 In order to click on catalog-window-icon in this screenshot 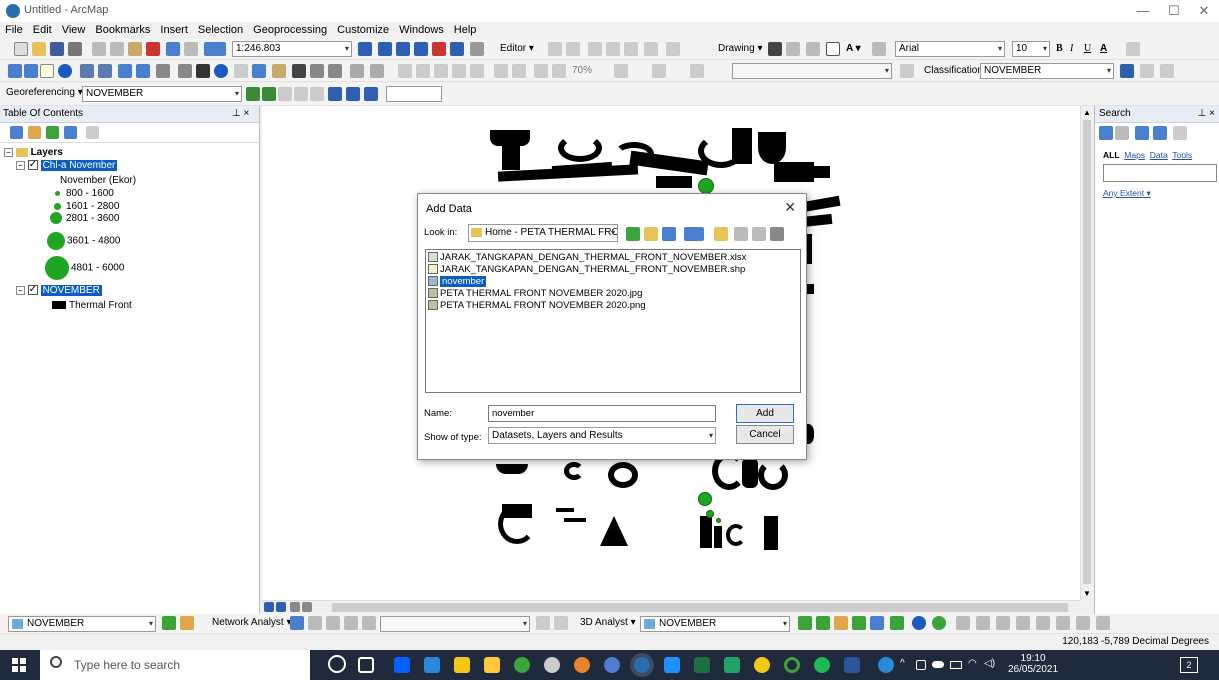, I will do `click(403, 49)`.